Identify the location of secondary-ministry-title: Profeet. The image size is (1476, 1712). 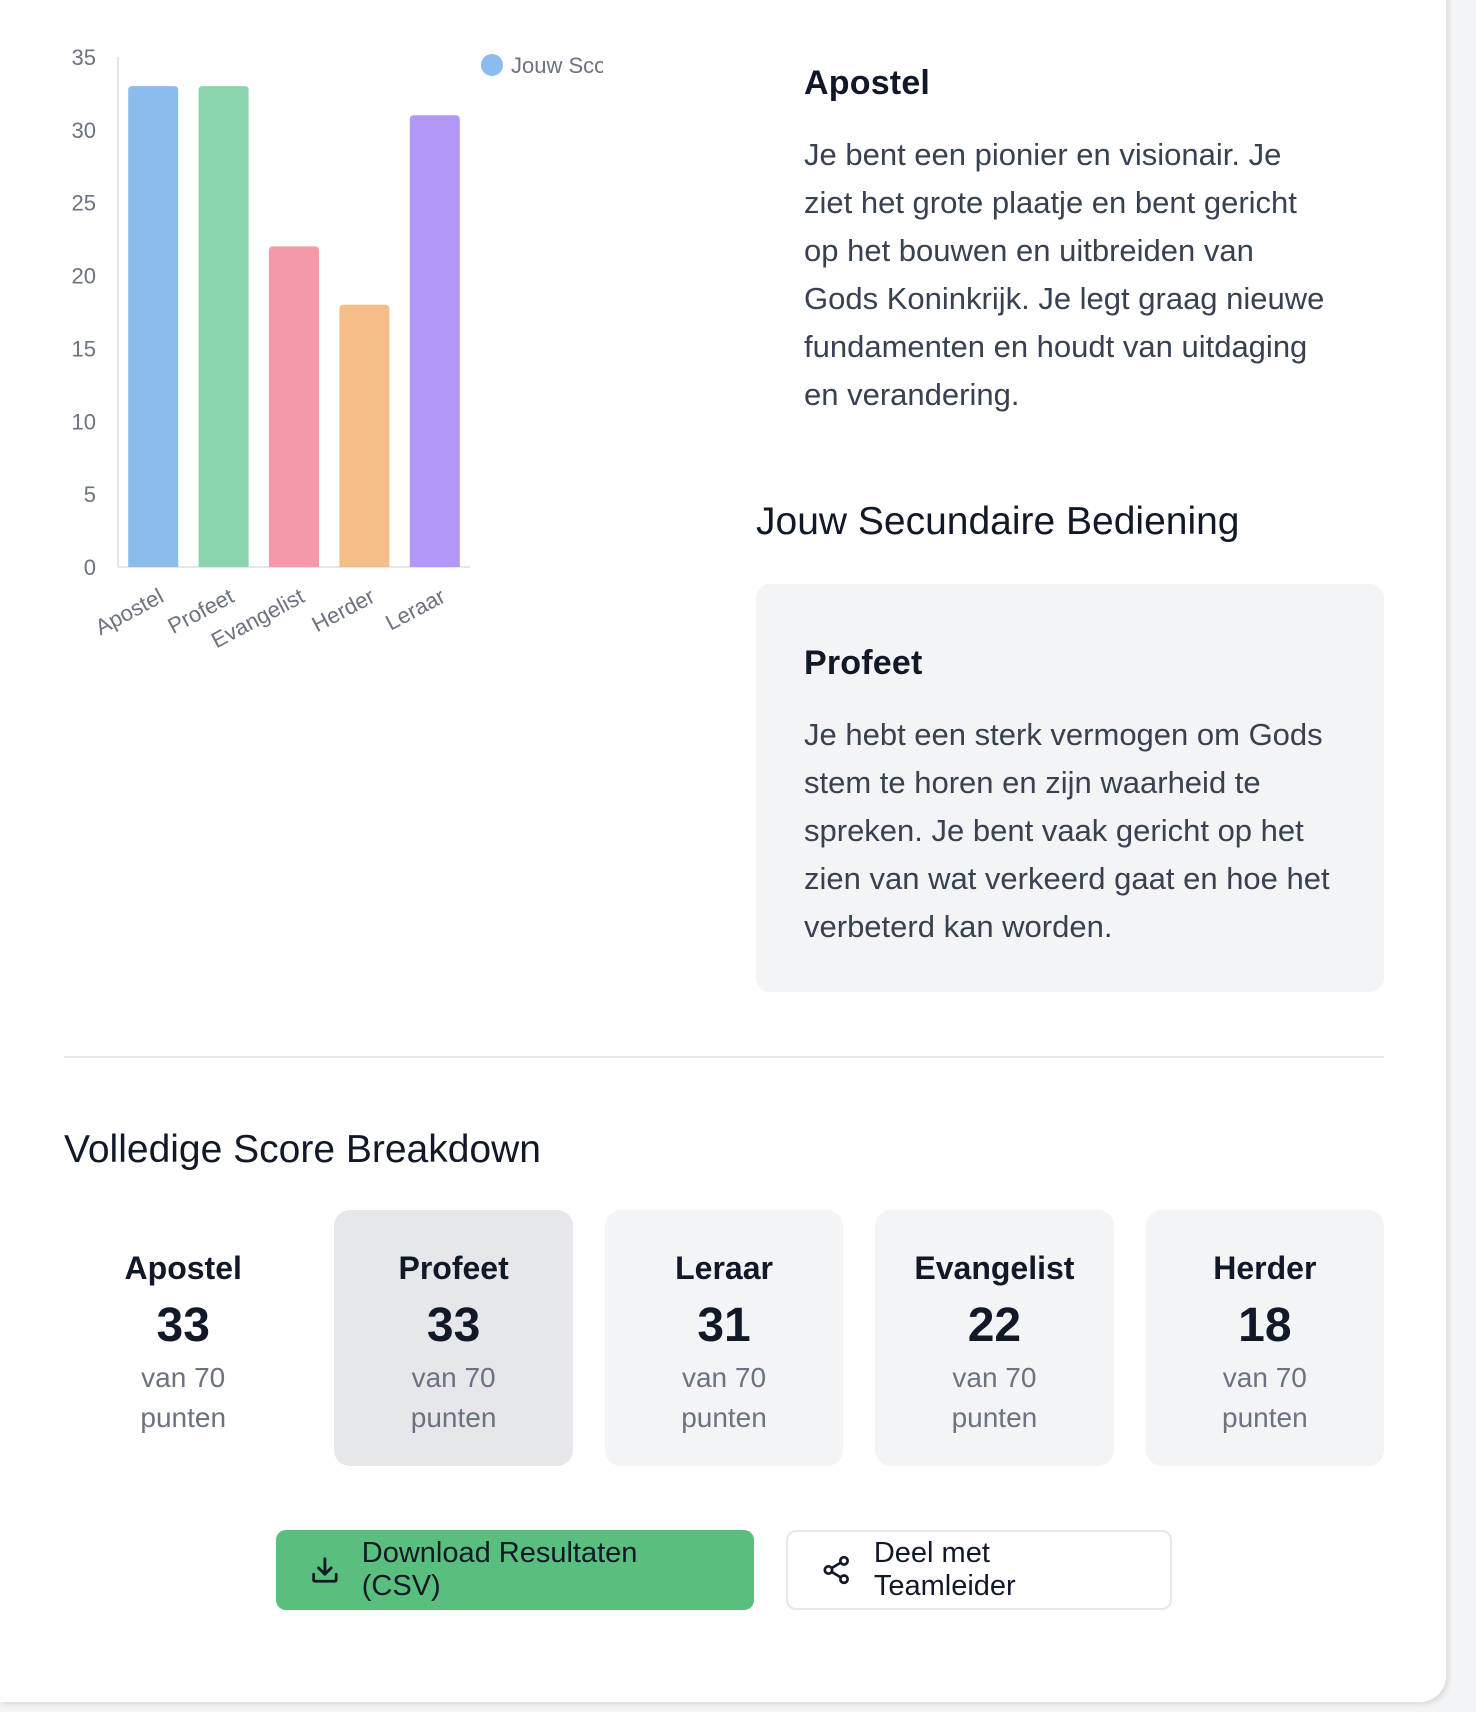
(863, 663).